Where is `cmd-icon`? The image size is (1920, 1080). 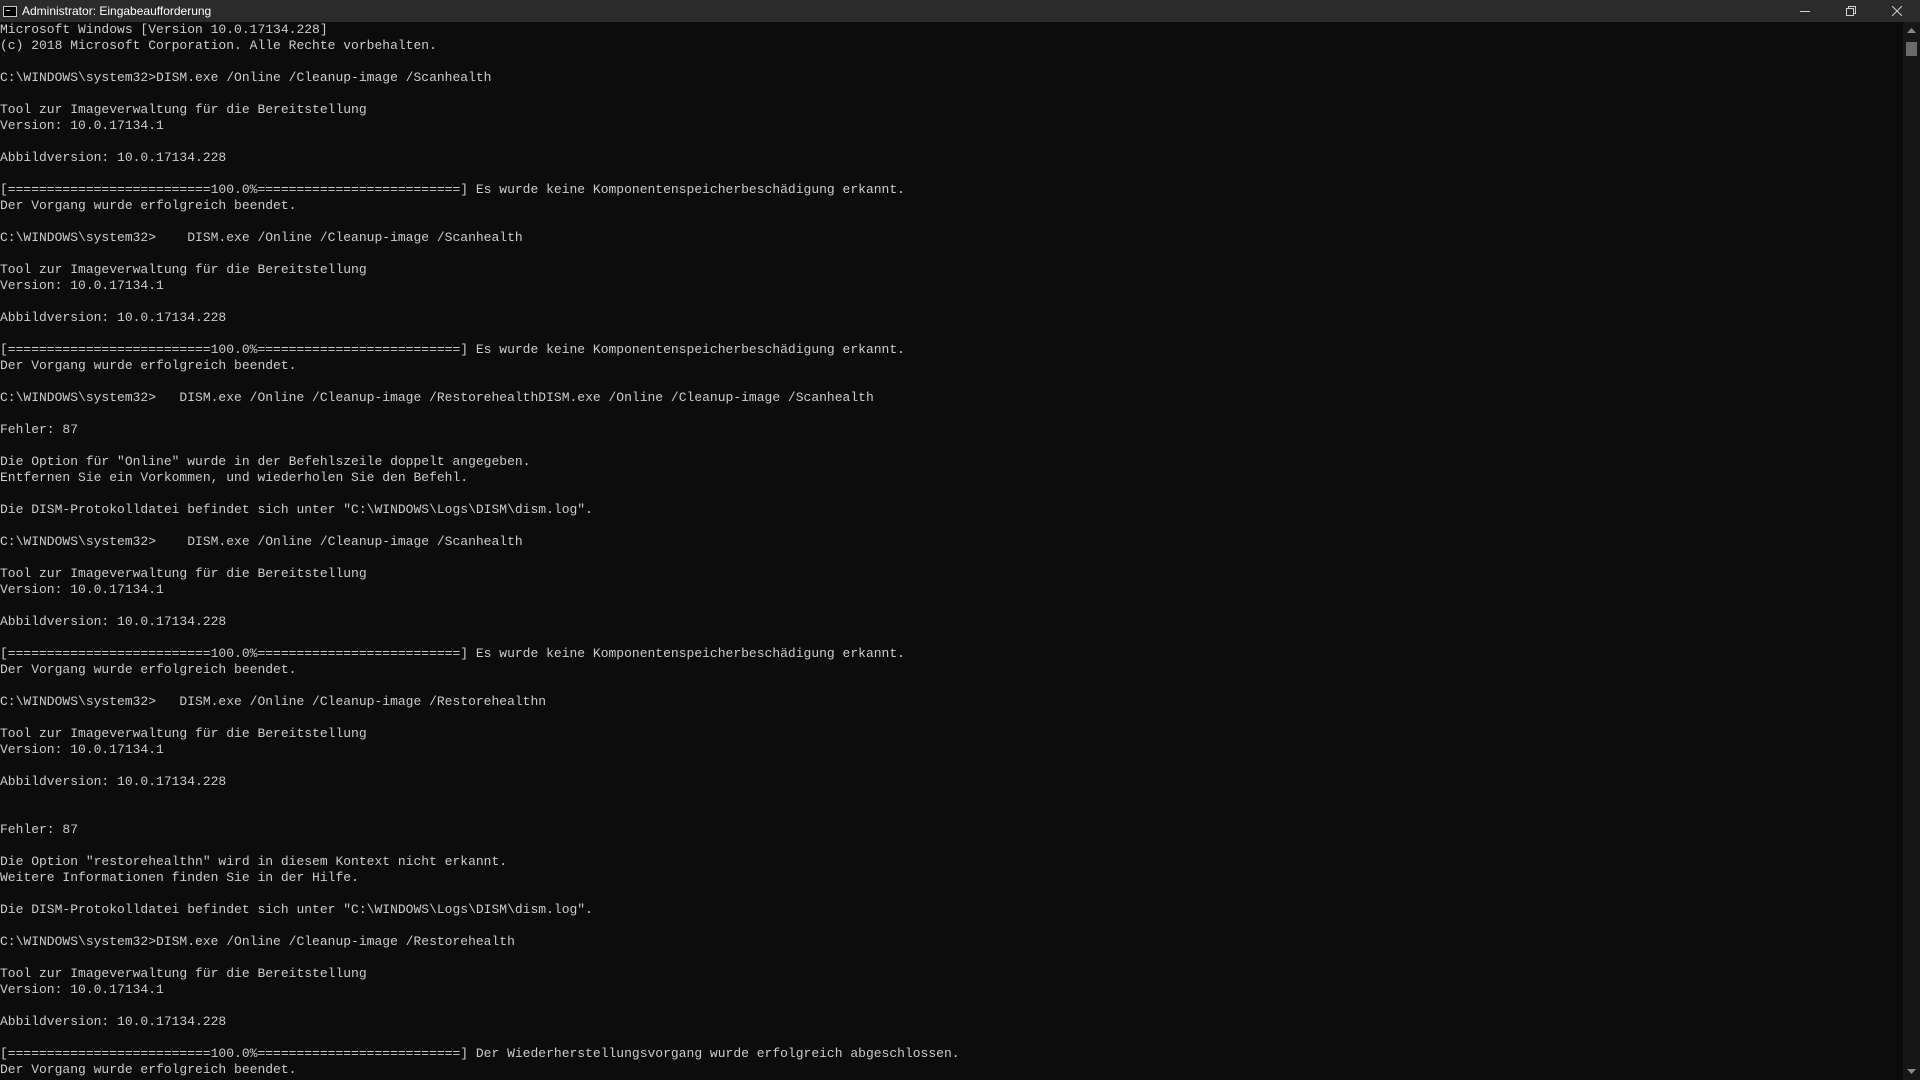 cmd-icon is located at coordinates (10, 11).